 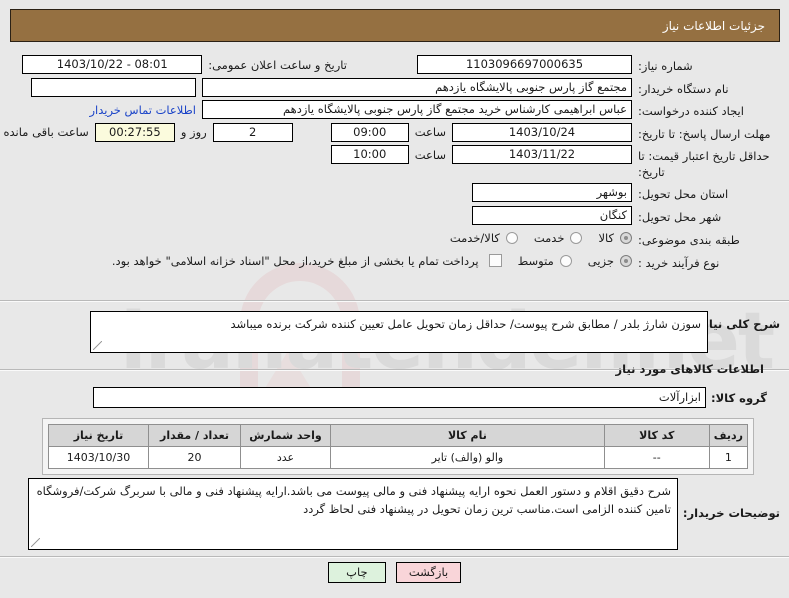 I want to click on divider-top, so click(x=394, y=301).